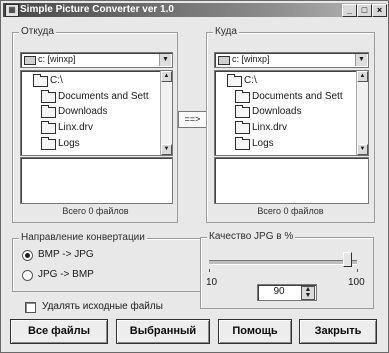 The image size is (389, 353). I want to click on target-dir-scrollbar: ▲ ▼, so click(362, 113).